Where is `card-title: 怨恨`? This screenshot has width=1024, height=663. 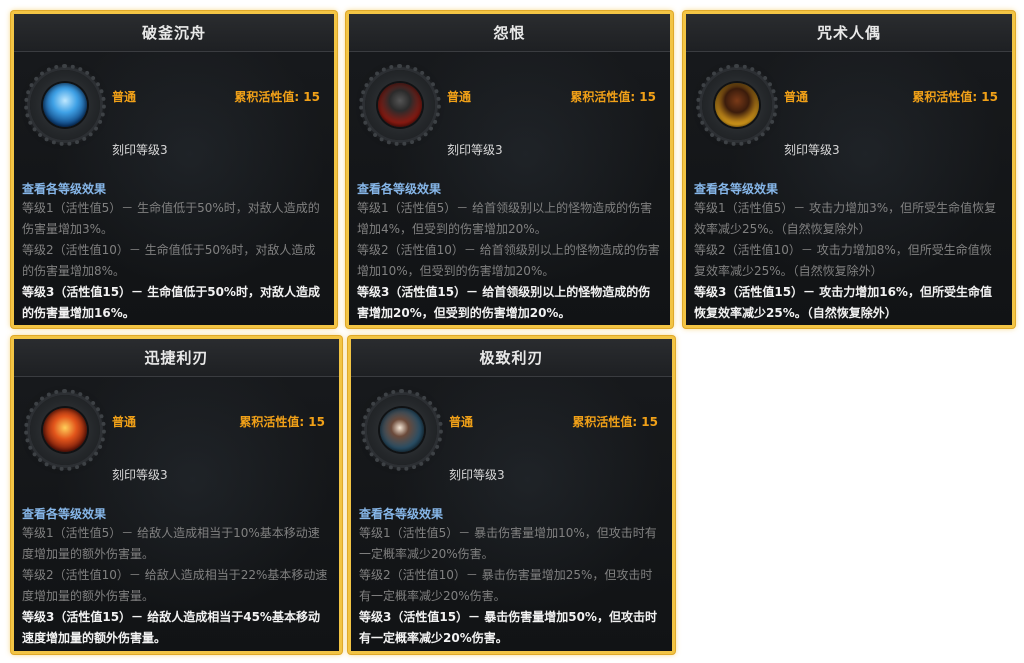 card-title: 怨恨 is located at coordinates (509, 33).